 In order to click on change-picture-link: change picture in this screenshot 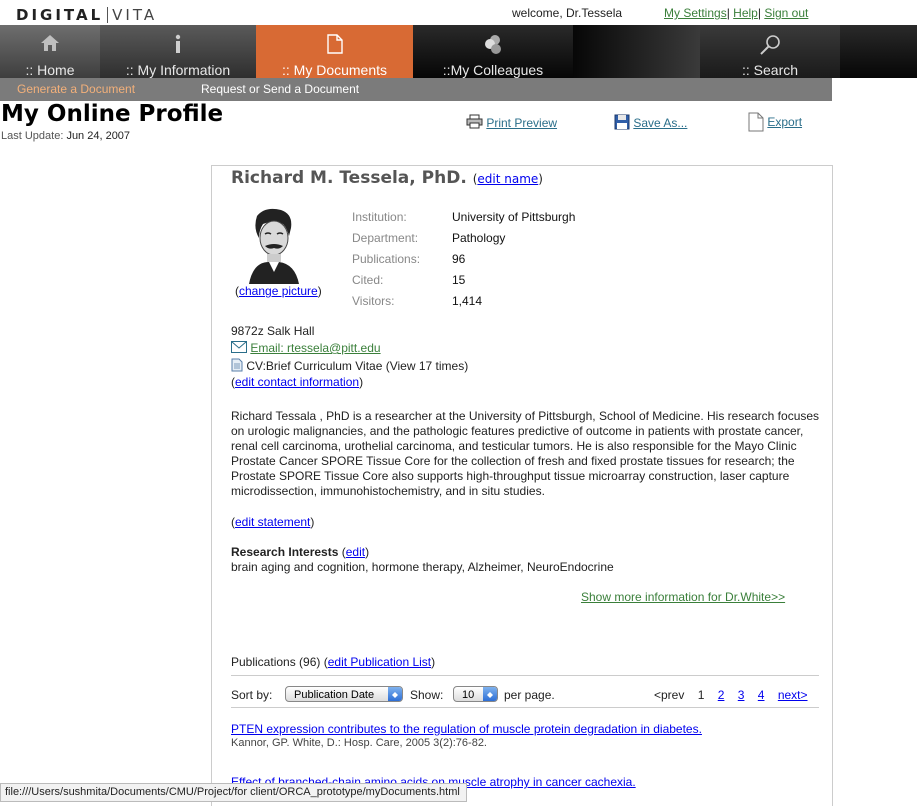, I will do `click(278, 291)`.